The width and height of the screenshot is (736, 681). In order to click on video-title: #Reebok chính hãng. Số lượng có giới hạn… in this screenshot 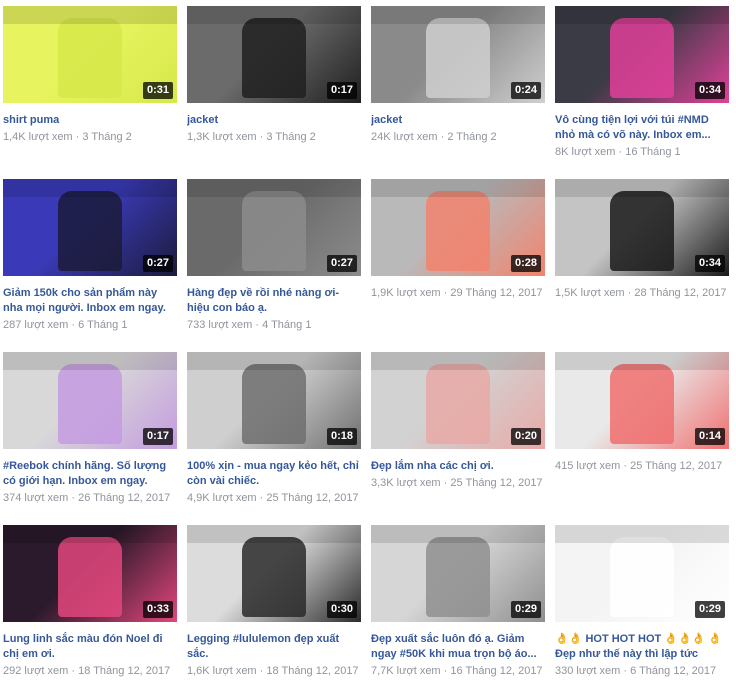, I will do `click(90, 474)`.